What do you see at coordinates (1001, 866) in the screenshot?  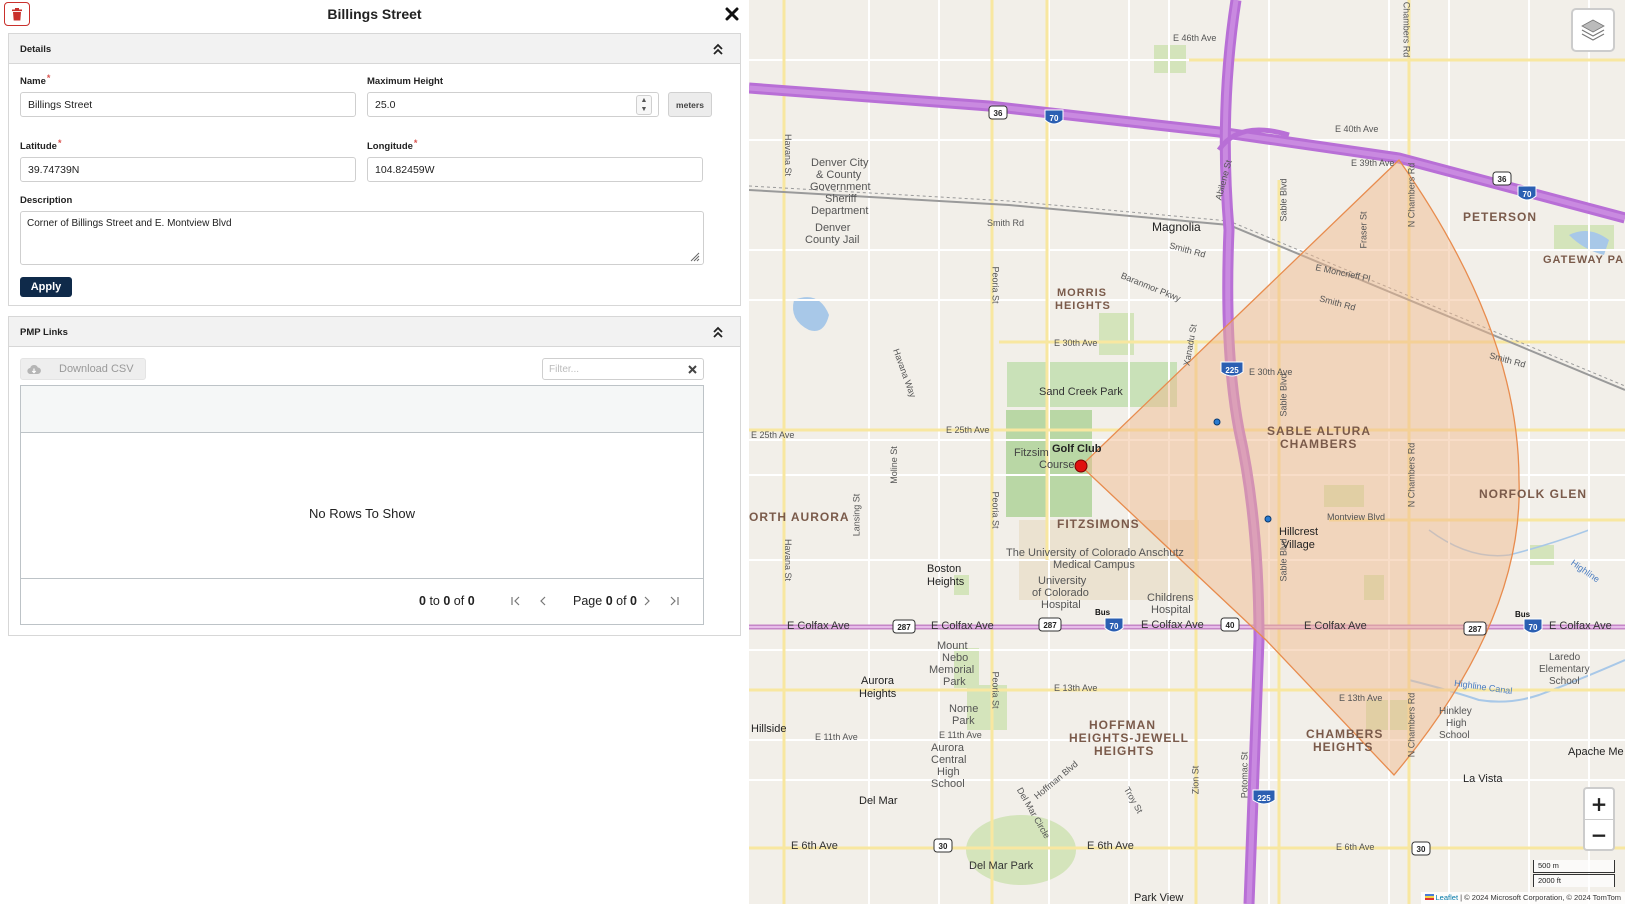 I see `map-label: Del Mar Park` at bounding box center [1001, 866].